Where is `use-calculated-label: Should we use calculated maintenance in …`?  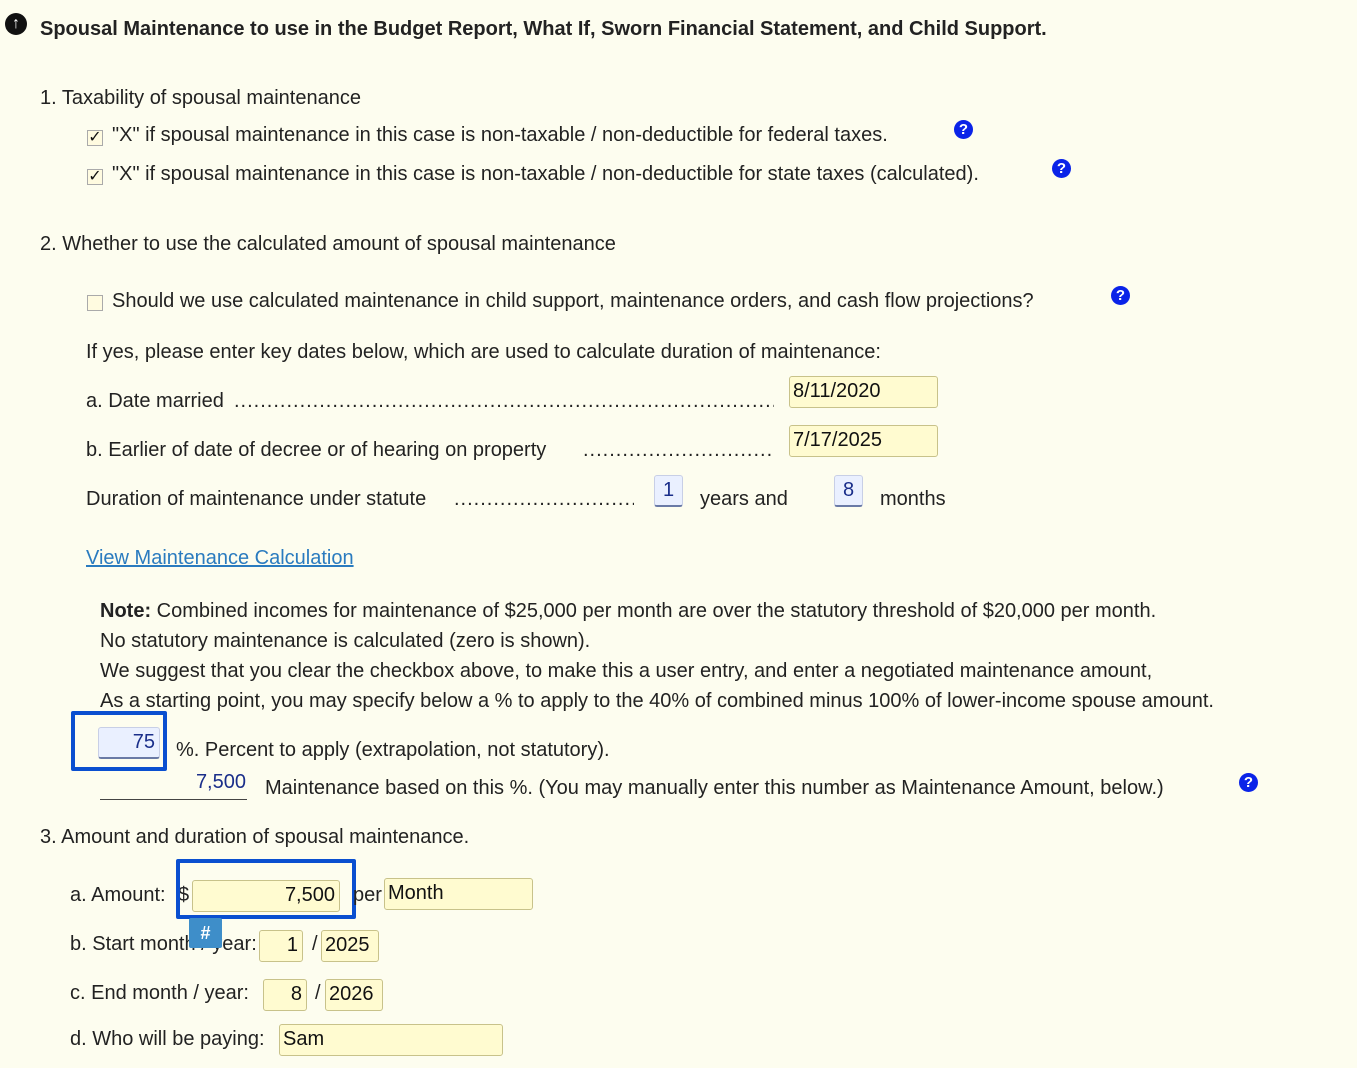
use-calculated-label: Should we use calculated maintenance in … is located at coordinates (573, 301).